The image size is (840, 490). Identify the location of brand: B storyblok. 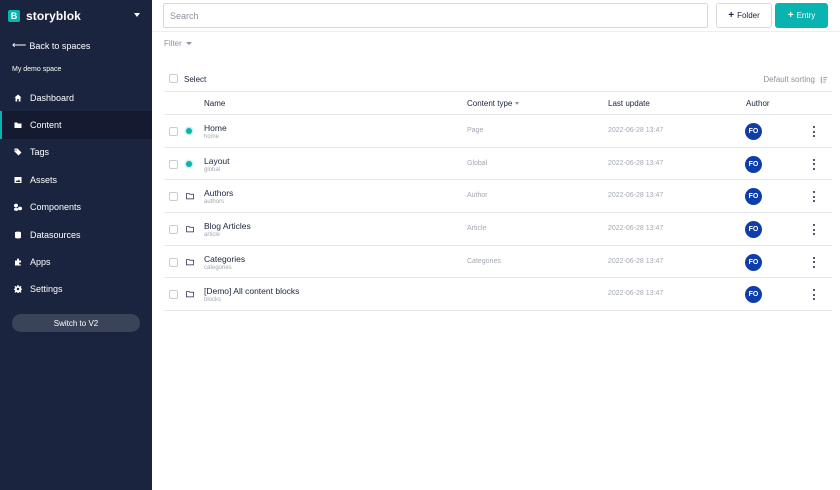
(76, 16).